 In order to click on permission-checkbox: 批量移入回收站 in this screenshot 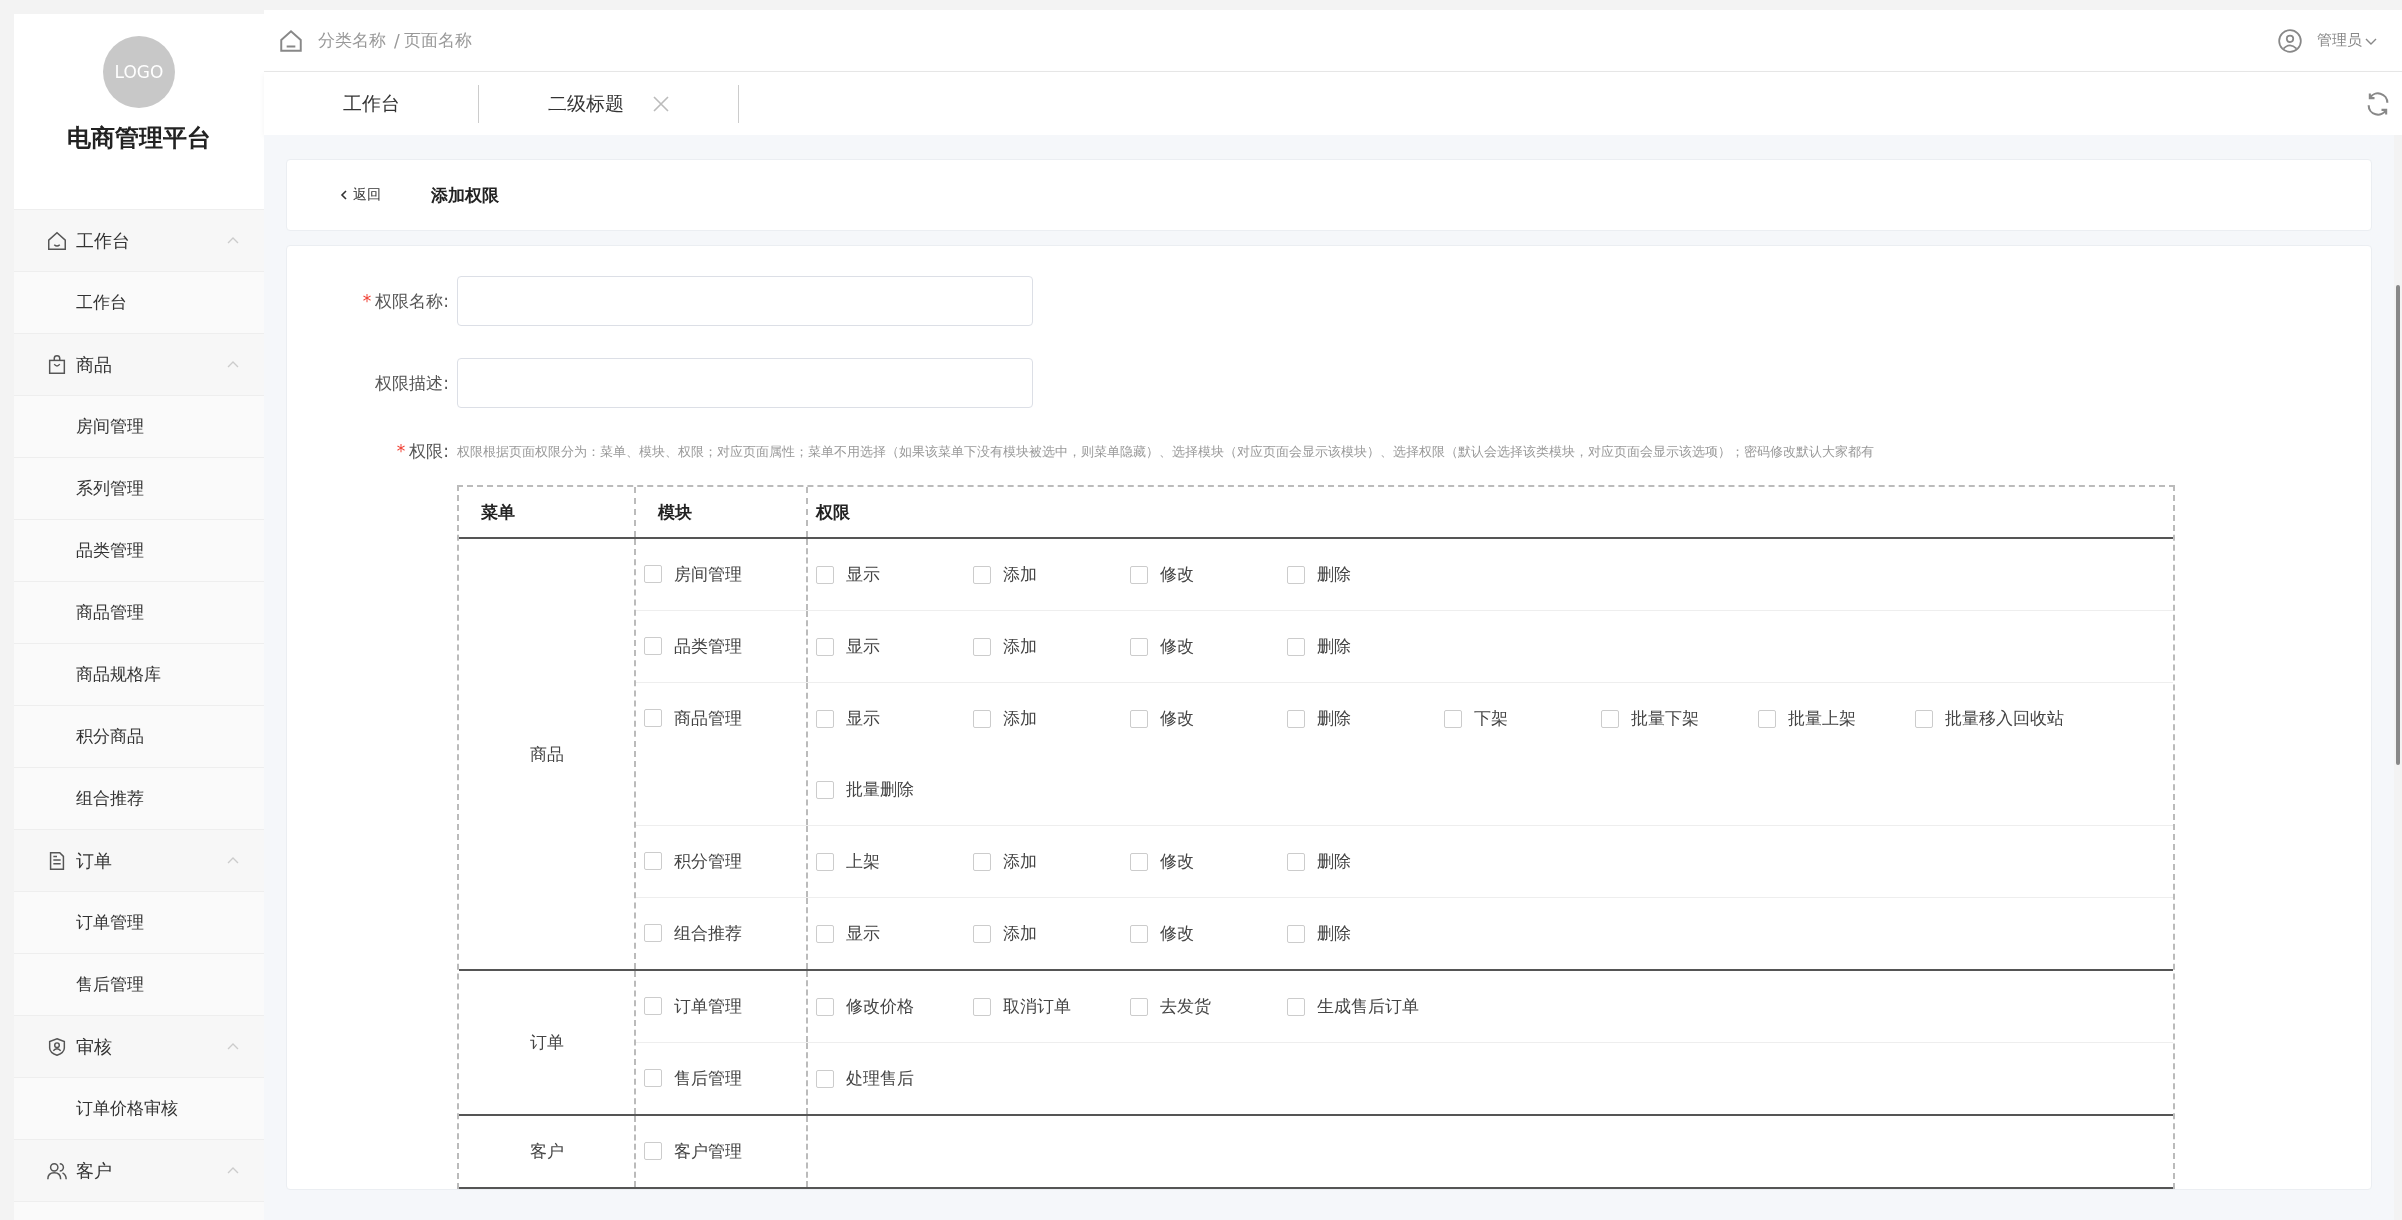, I will do `click(1993, 718)`.